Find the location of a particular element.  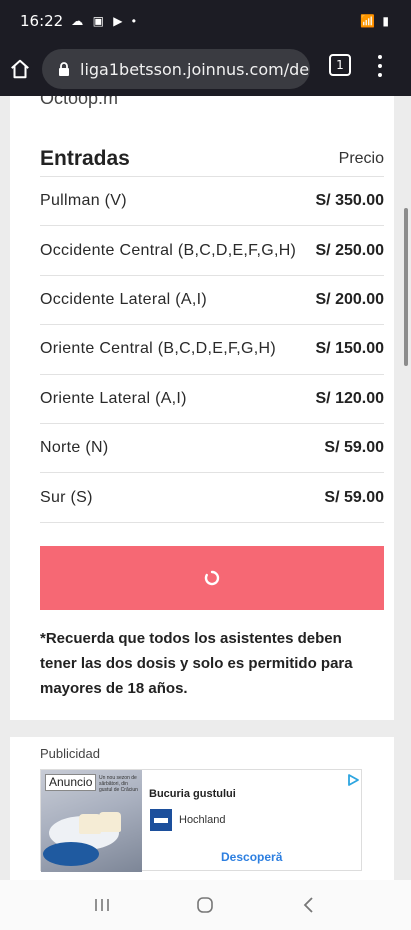

ad-title: Bucuria gustului is located at coordinates (192, 794).